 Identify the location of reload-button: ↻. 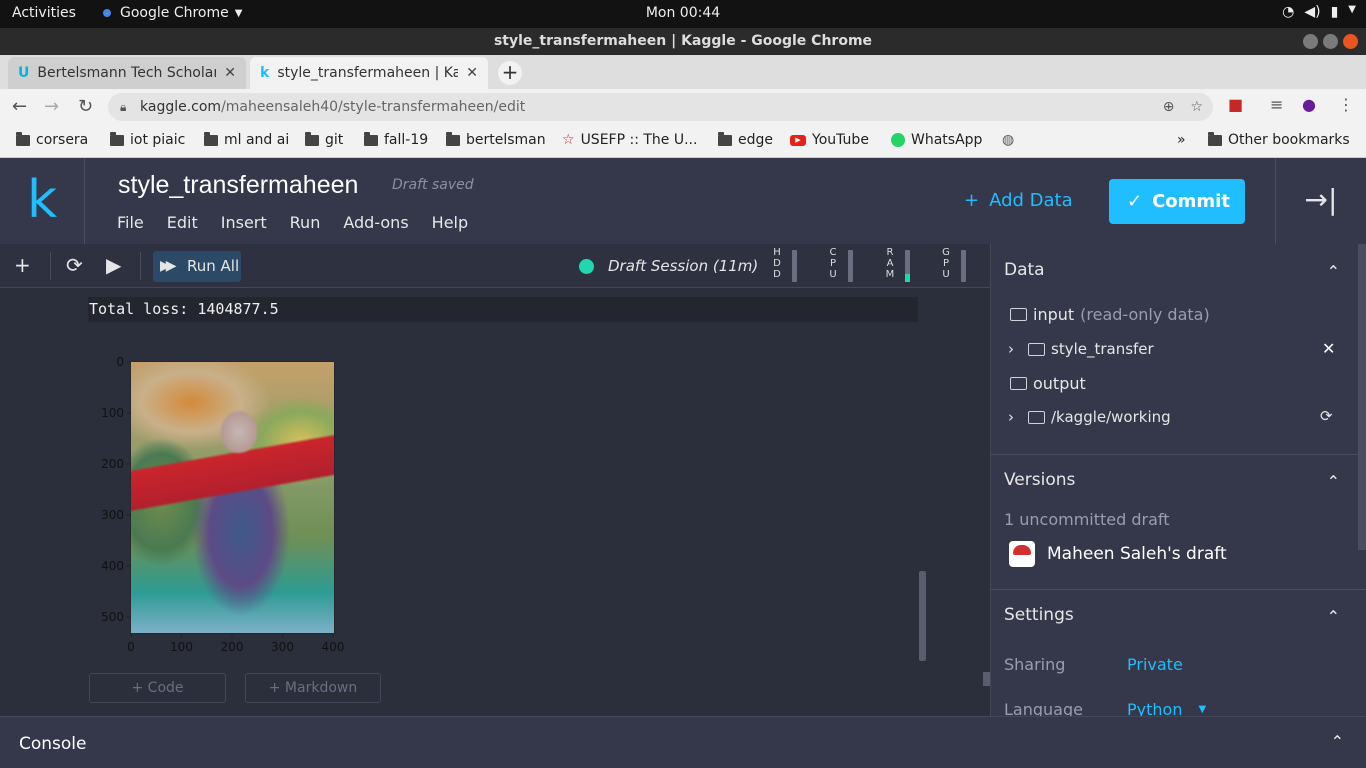
(85, 106).